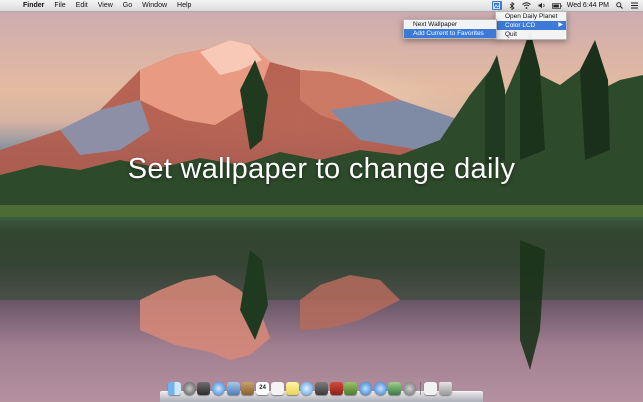  I want to click on calendar-icon: 24, so click(263, 388).